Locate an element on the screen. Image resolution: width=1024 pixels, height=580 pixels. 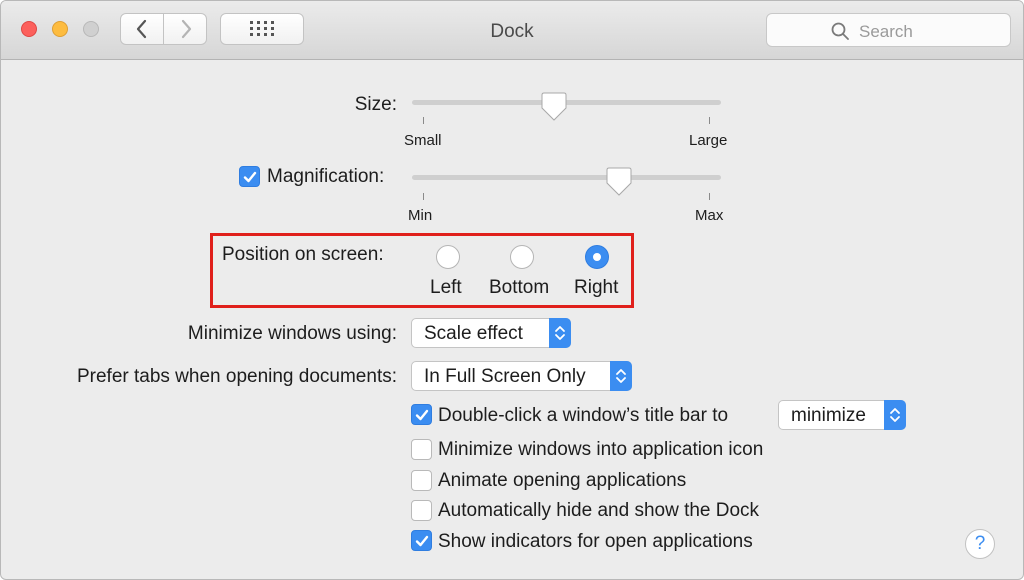
minimize-effect-popup: Scale effect is located at coordinates (491, 333).